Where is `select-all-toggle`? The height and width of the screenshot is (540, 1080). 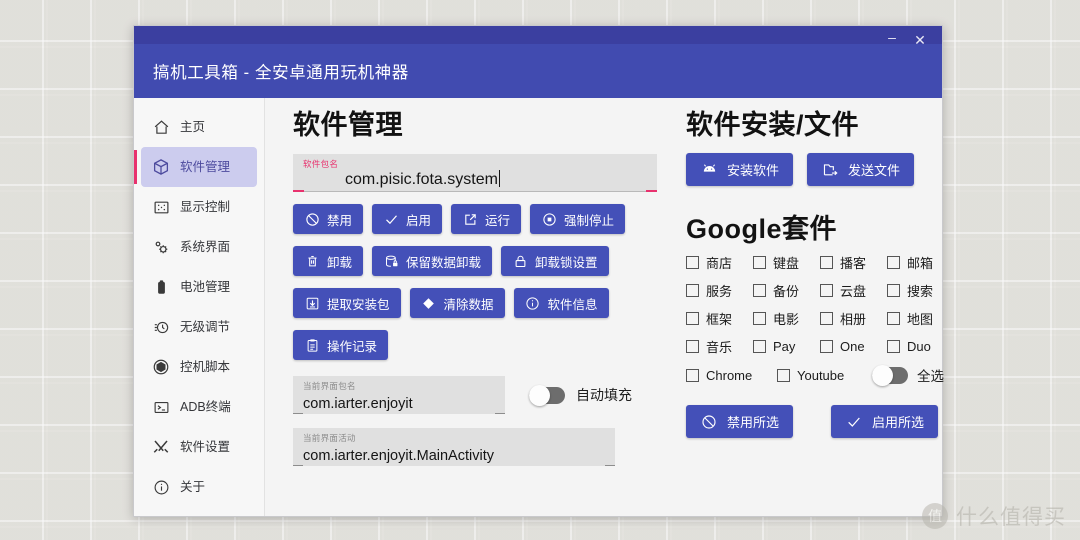 select-all-toggle is located at coordinates (890, 375).